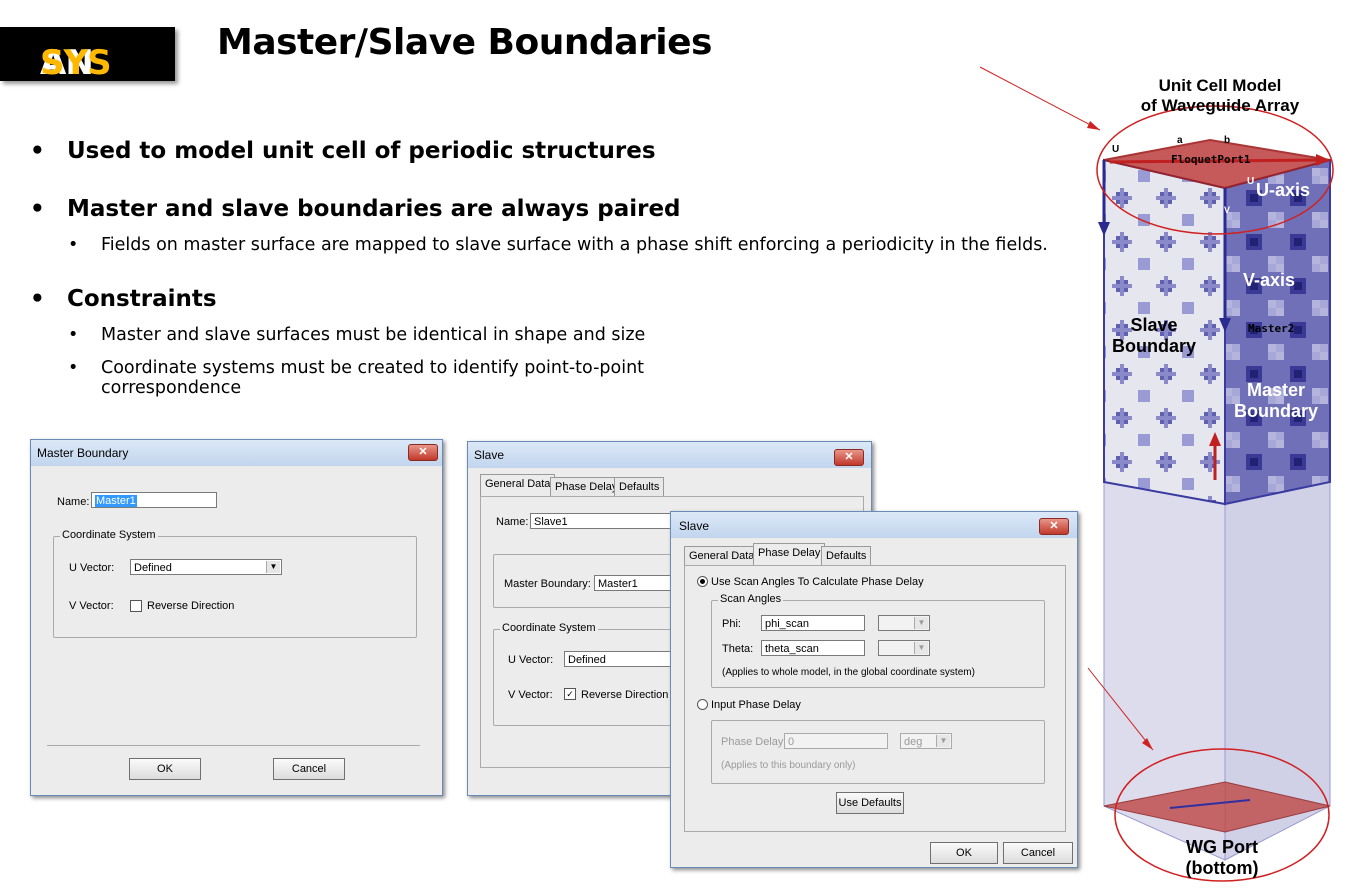  What do you see at coordinates (1222, 868) in the screenshot?
I see `wg-port-line-2: (bottom)` at bounding box center [1222, 868].